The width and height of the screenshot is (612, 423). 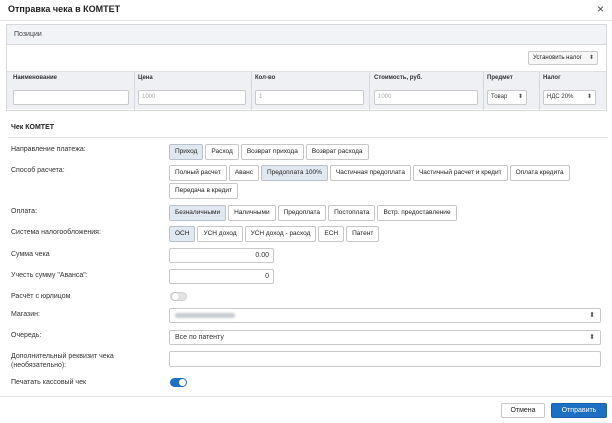 What do you see at coordinates (294, 173) in the screenshot?
I see `option-button: Предоплата 100%` at bounding box center [294, 173].